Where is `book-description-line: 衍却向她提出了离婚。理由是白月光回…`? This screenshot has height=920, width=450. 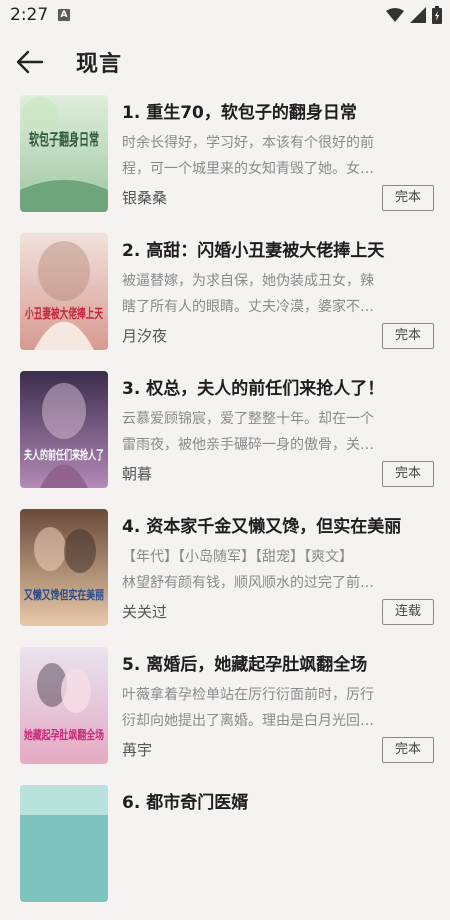
book-description-line: 衍却向她提出了离婚。理由是白月光回… is located at coordinates (248, 721).